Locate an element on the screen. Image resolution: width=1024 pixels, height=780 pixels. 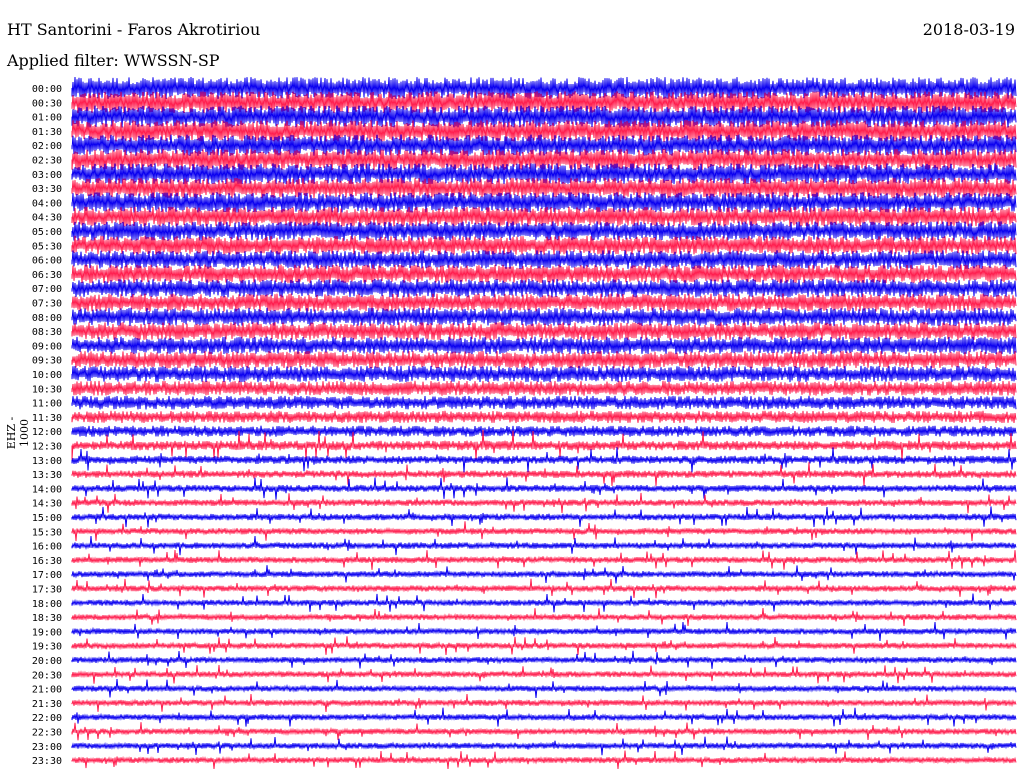
time-tick-label: 16:00 is located at coordinates (47, 547).